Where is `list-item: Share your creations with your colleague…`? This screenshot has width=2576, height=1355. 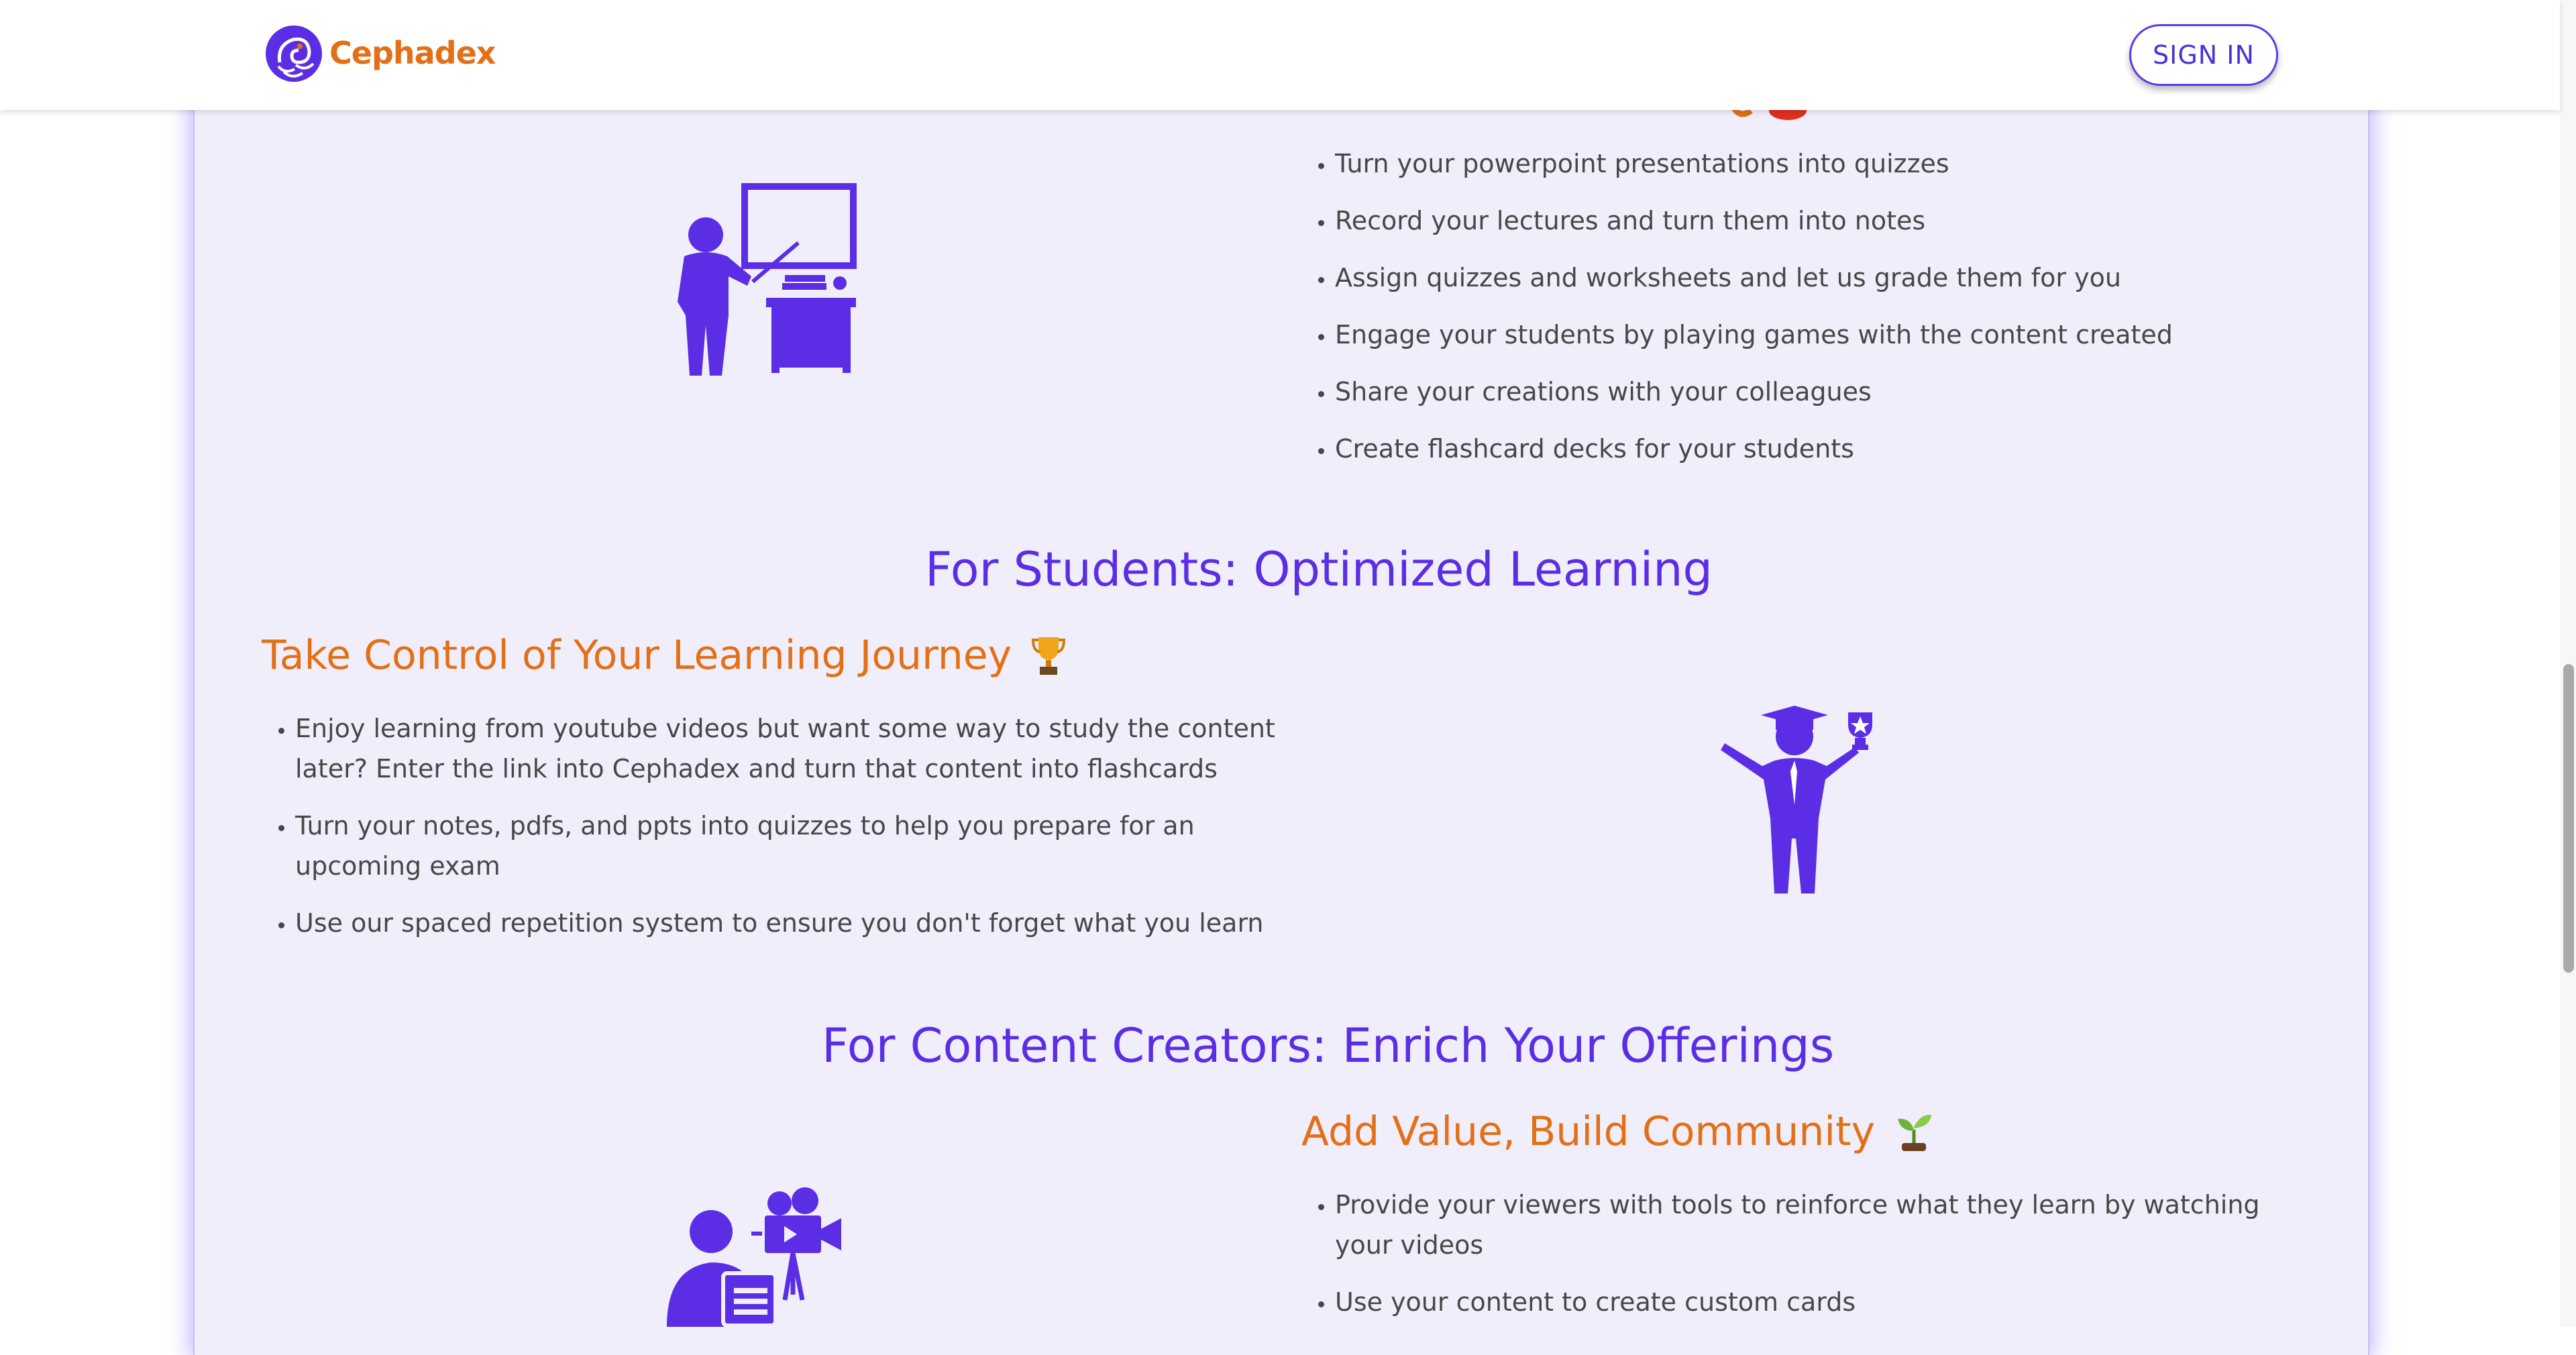
list-item: Share your creations with your colleague… is located at coordinates (1821, 392).